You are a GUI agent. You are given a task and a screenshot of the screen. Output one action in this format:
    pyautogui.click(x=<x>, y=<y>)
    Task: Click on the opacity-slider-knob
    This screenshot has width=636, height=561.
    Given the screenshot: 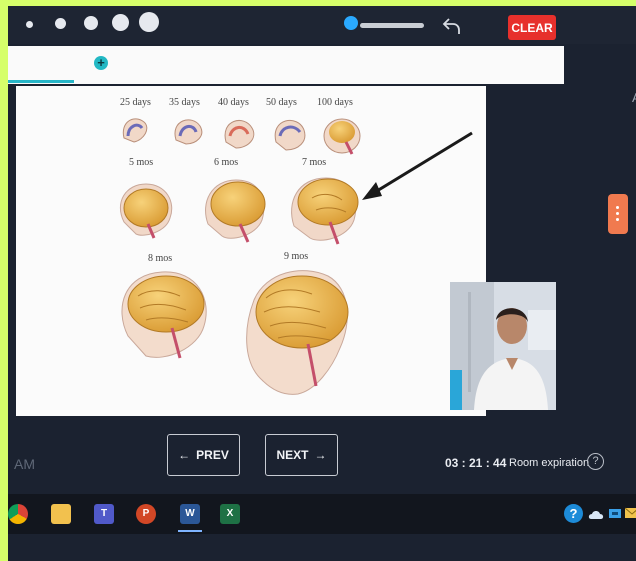 What is the action you would take?
    pyautogui.click(x=351, y=23)
    